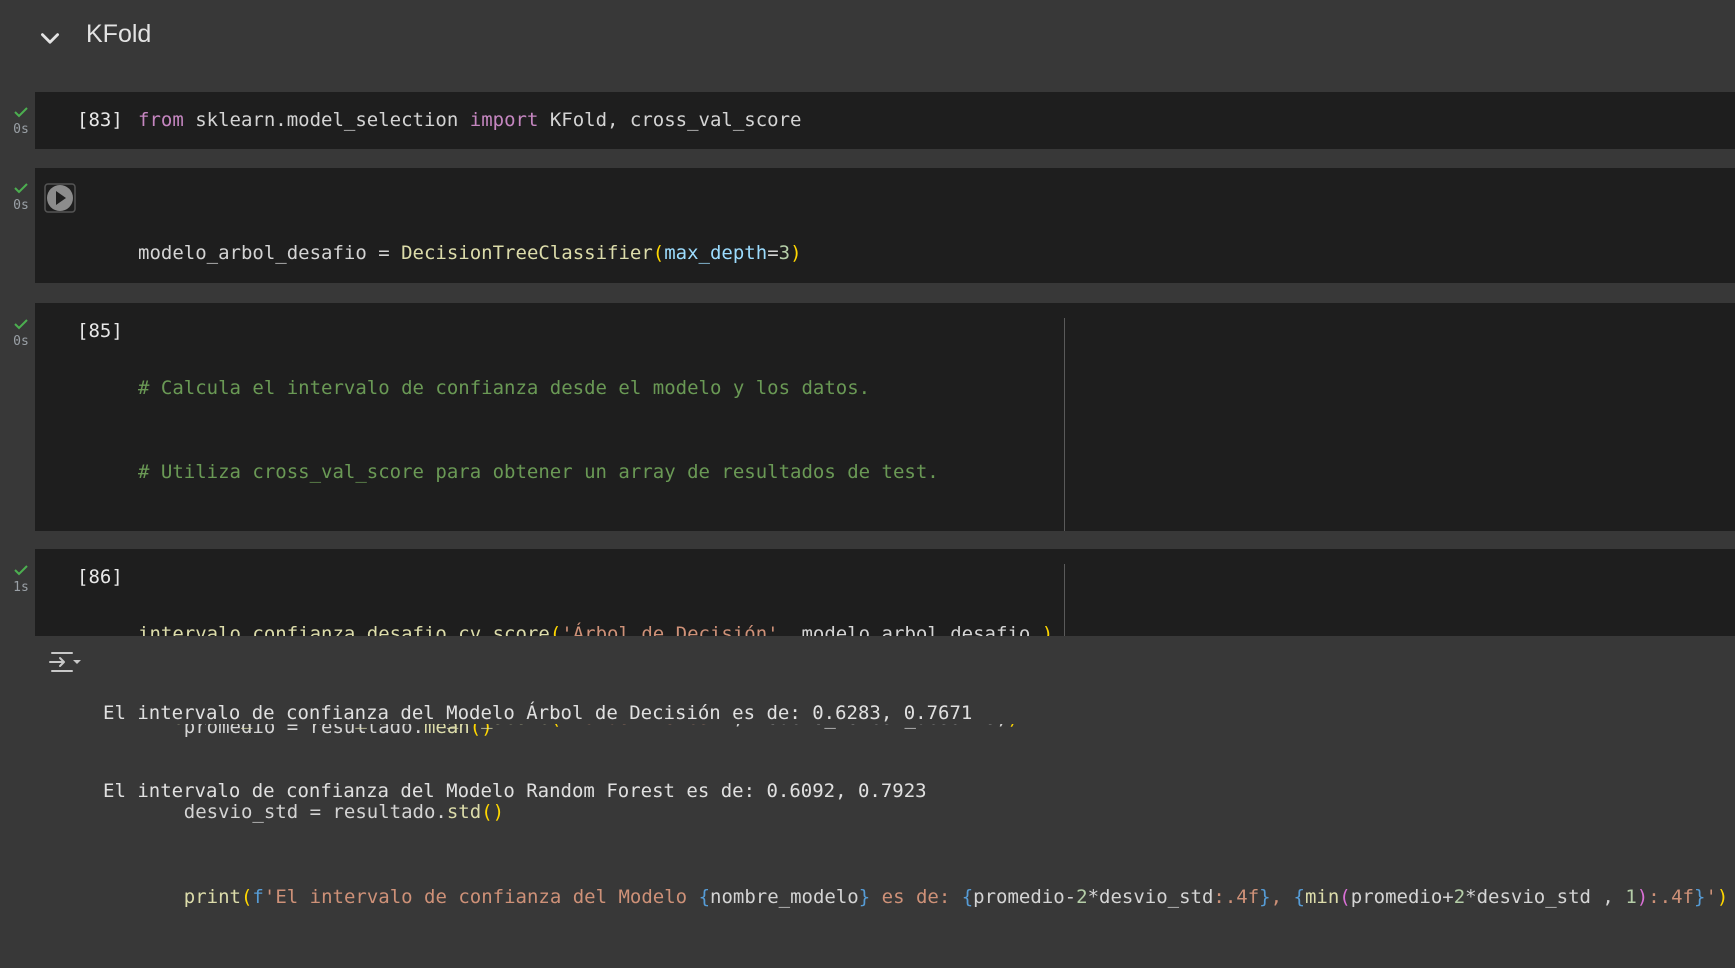  What do you see at coordinates (119, 34) in the screenshot?
I see `section-title: KFold` at bounding box center [119, 34].